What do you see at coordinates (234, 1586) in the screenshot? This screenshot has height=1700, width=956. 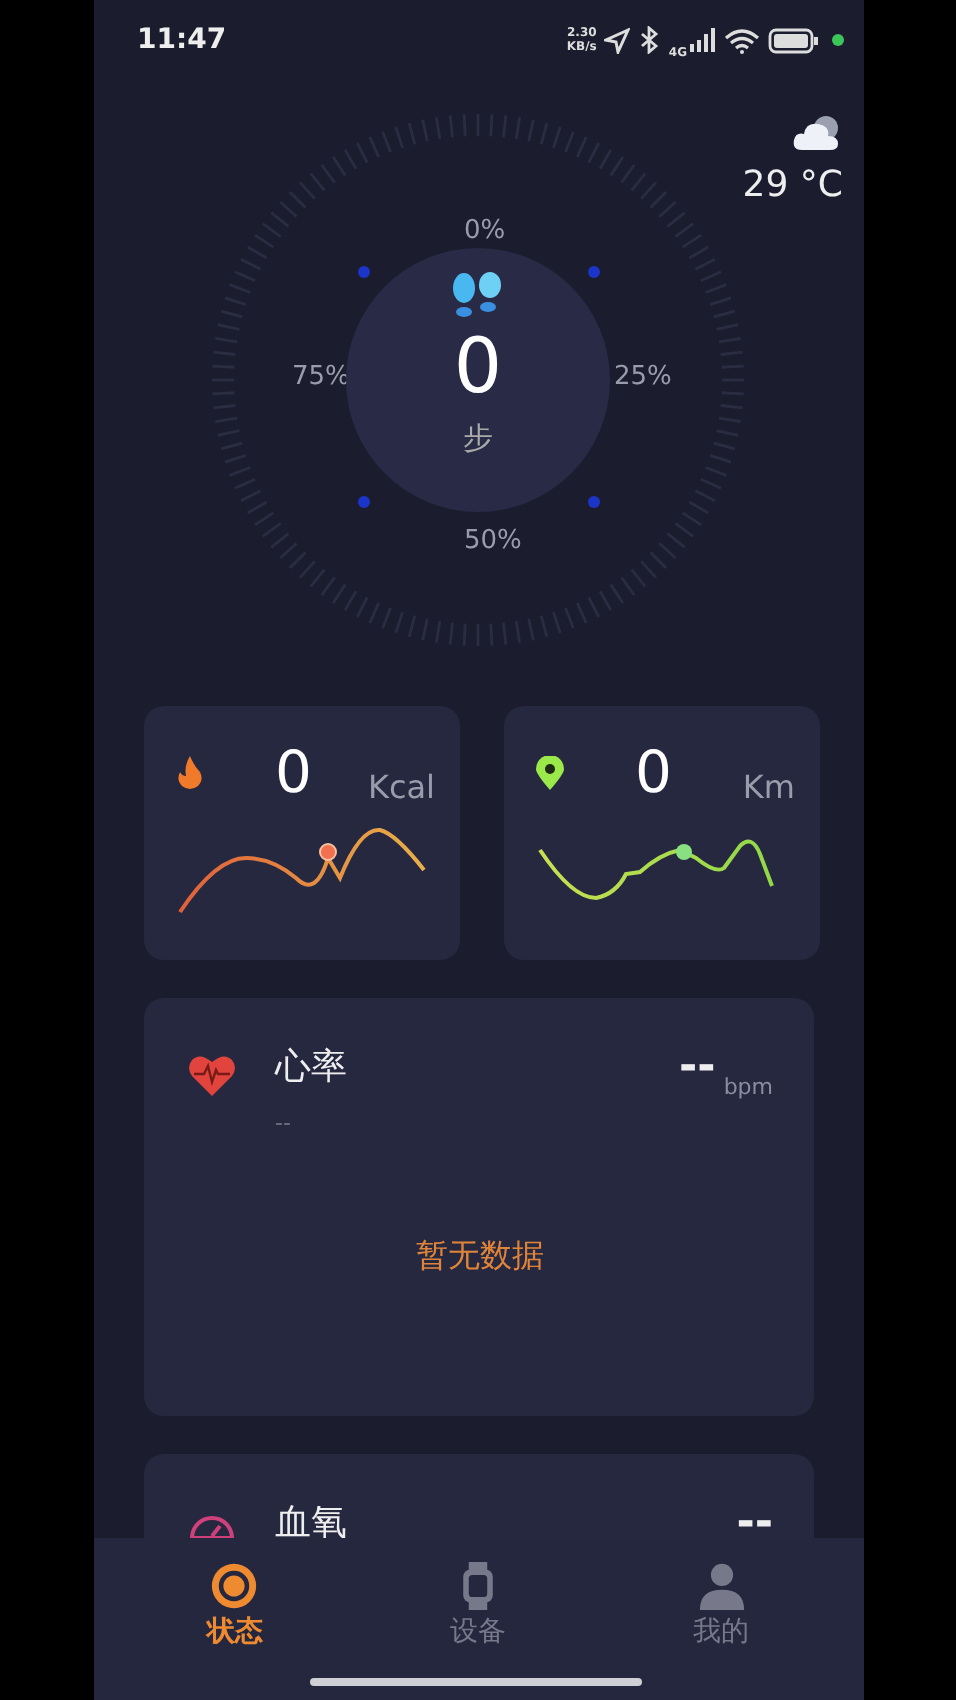 I see `ring-icon` at bounding box center [234, 1586].